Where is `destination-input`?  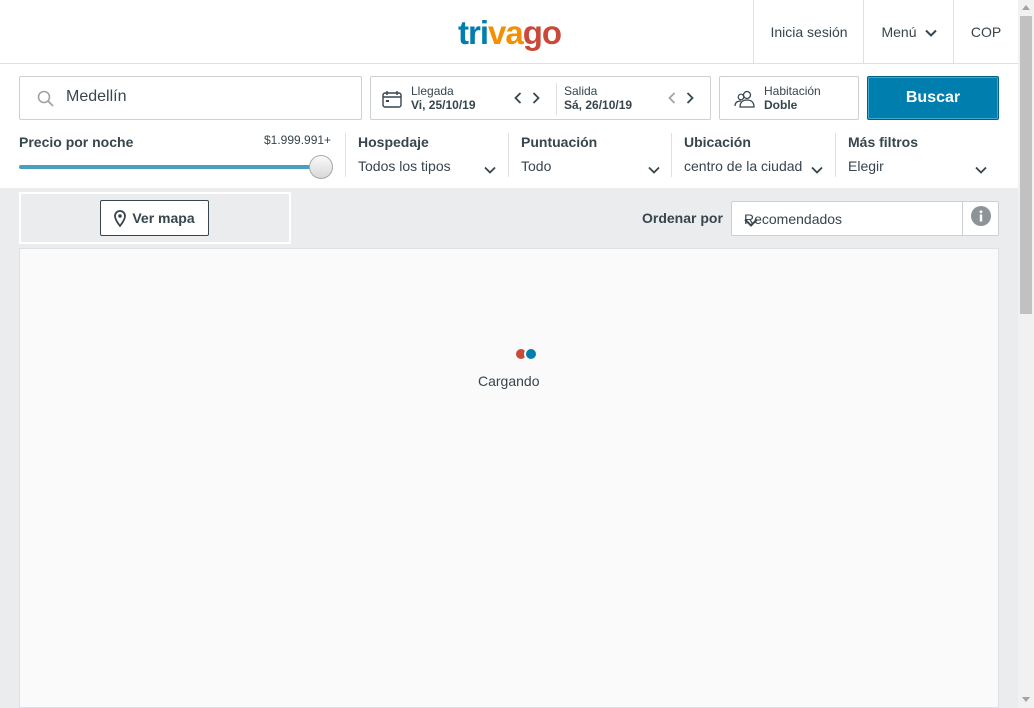
destination-input is located at coordinates (206, 97).